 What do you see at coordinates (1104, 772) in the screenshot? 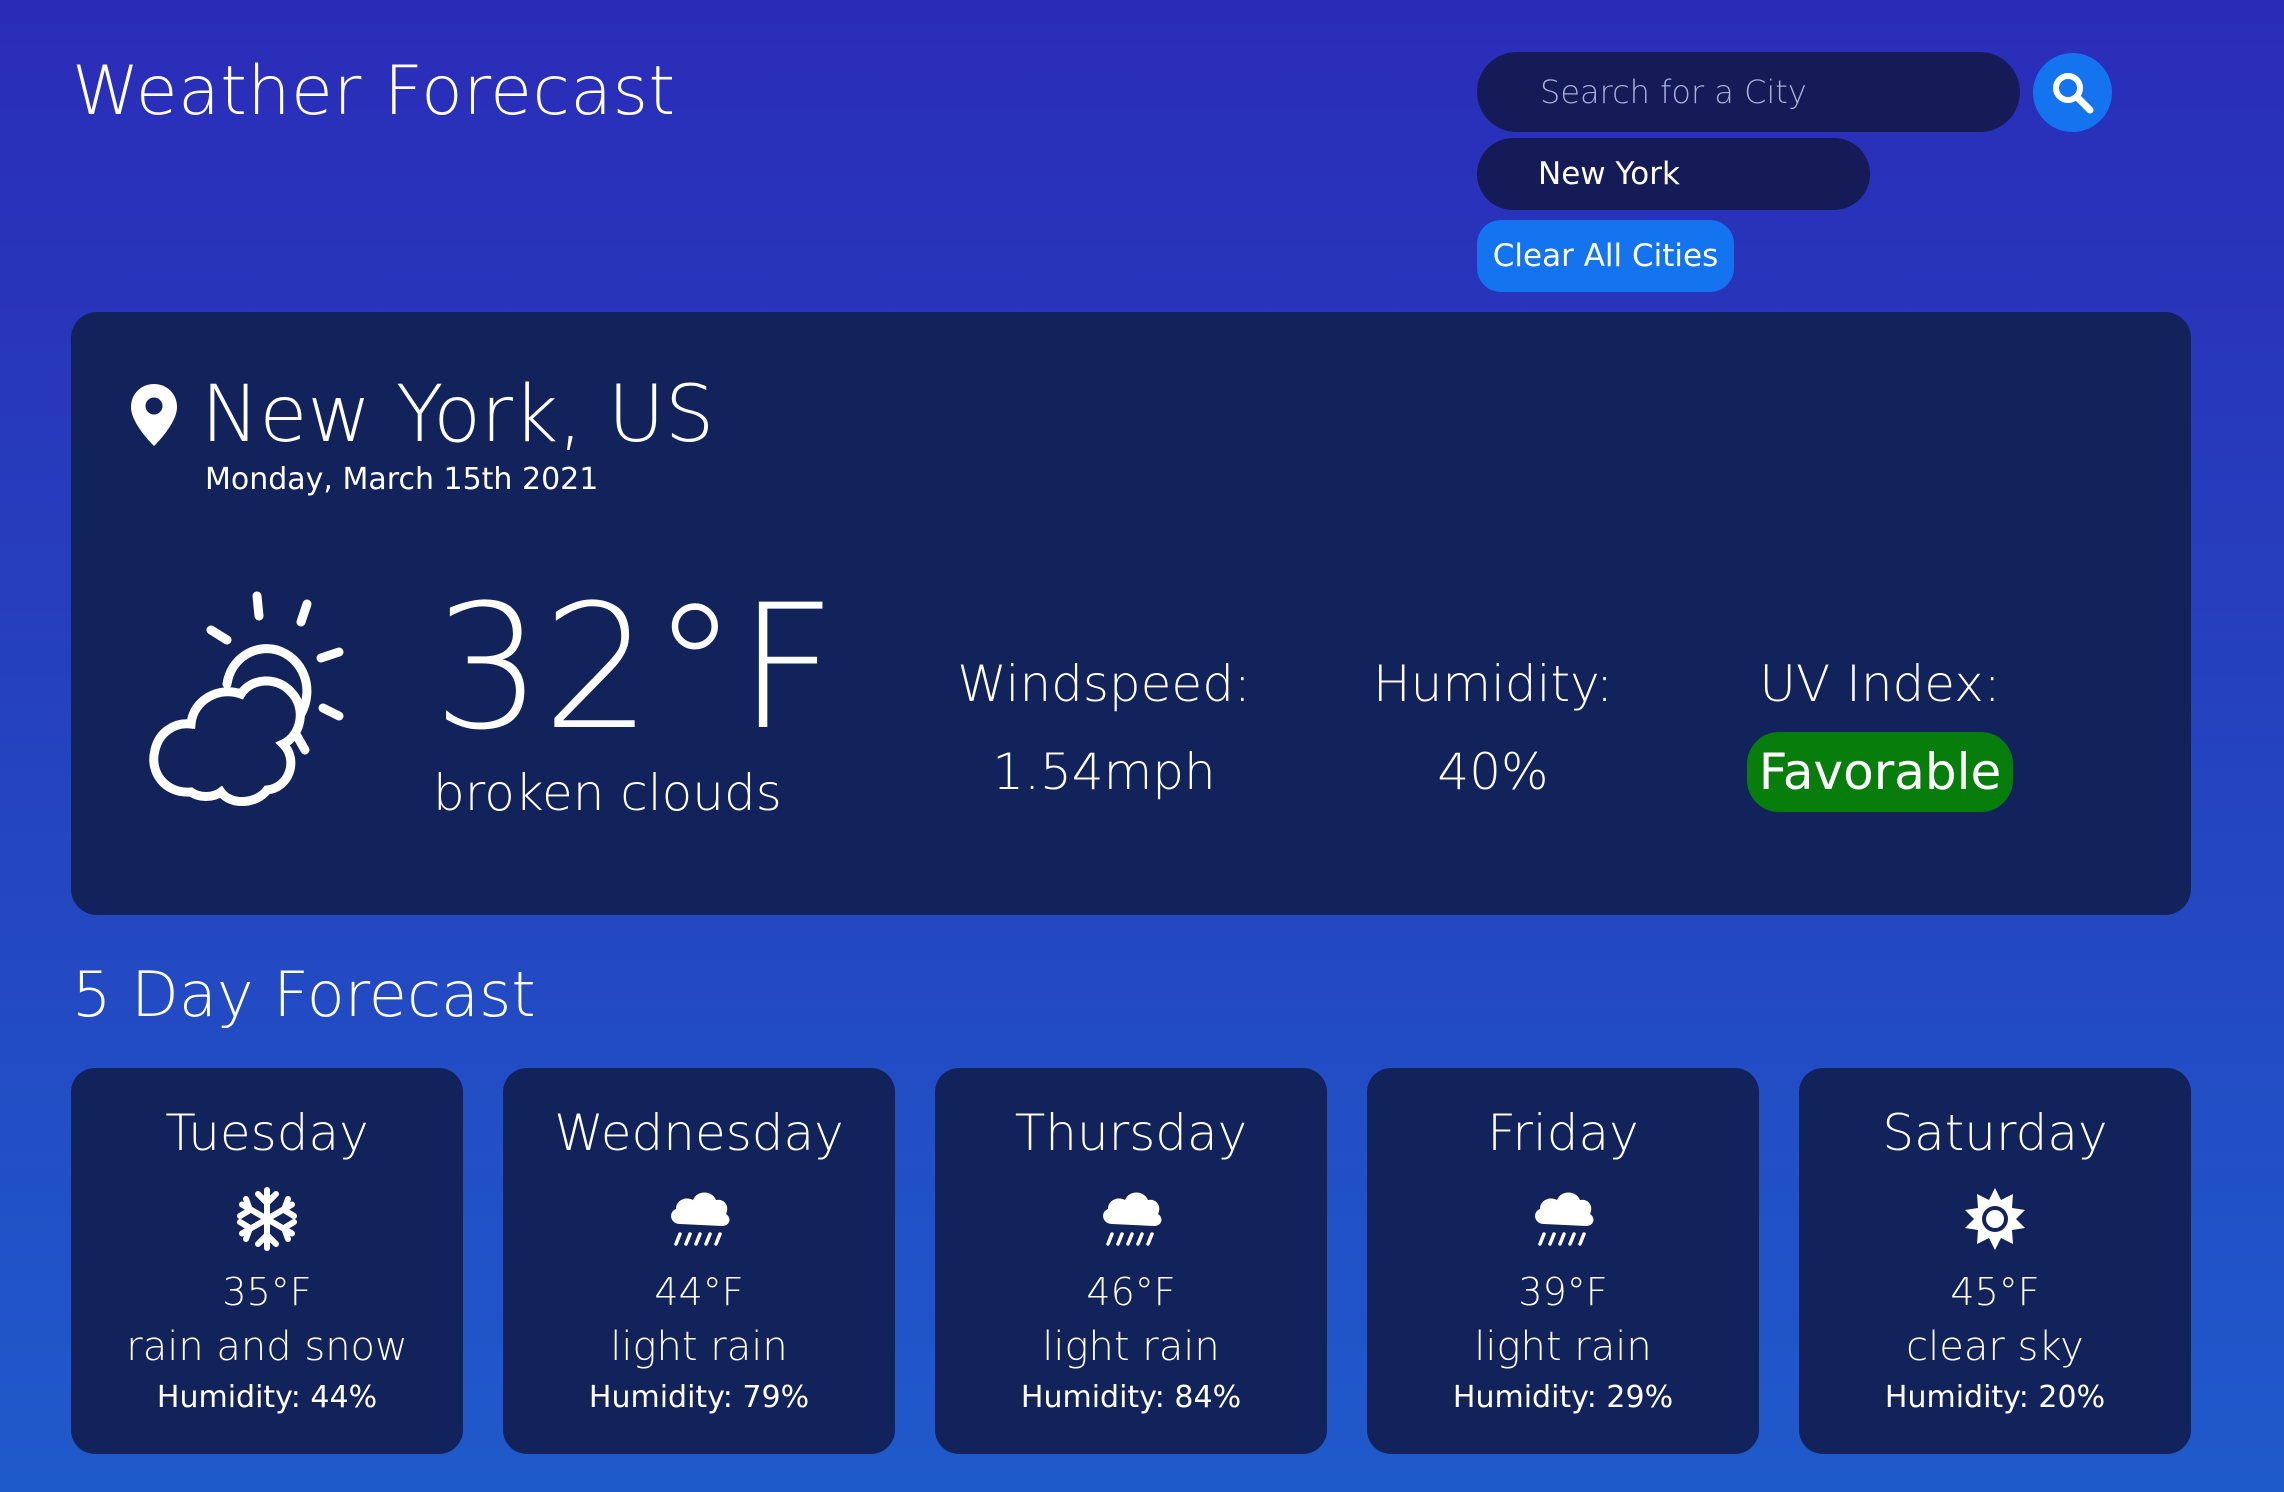
I see `windspeed-value: 1.54mph` at bounding box center [1104, 772].